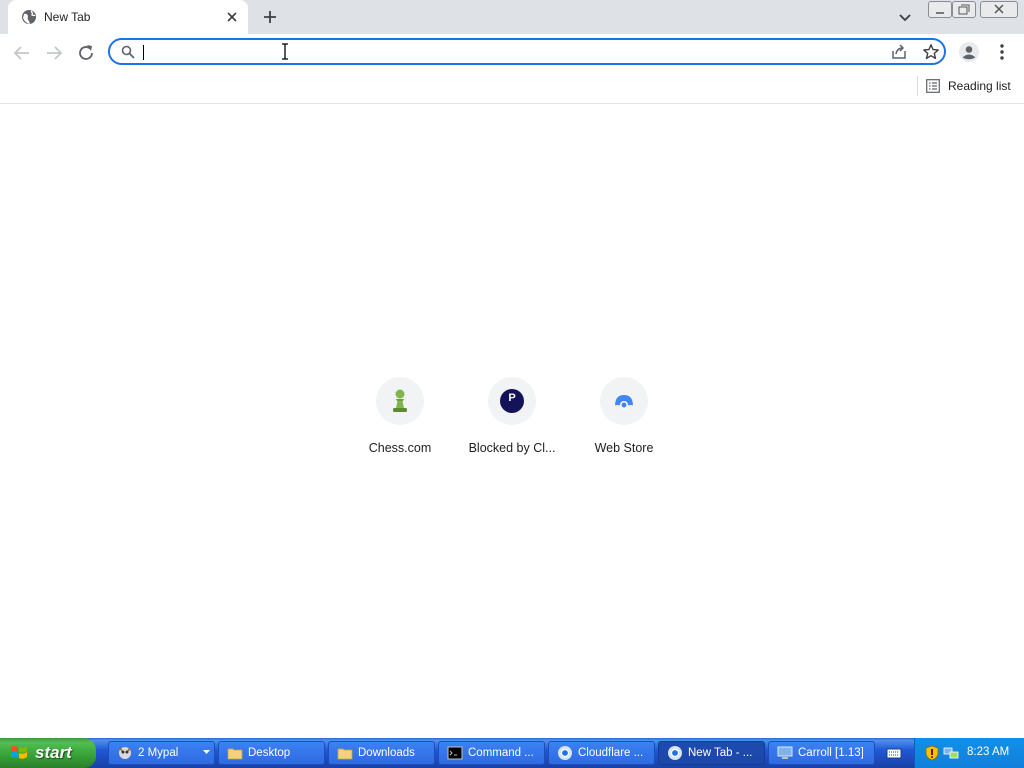  I want to click on network-icon, so click(951, 753).